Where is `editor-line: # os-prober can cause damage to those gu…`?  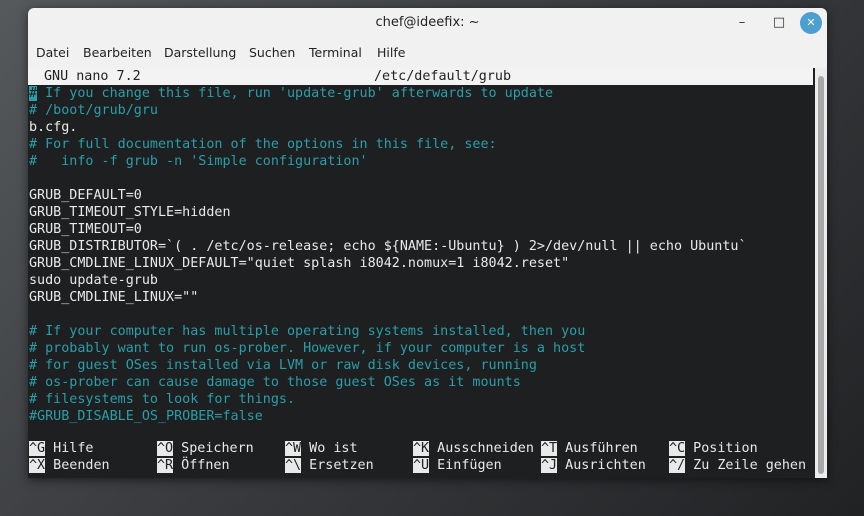
editor-line: # os-prober can cause damage to those gu… is located at coordinates (275, 382).